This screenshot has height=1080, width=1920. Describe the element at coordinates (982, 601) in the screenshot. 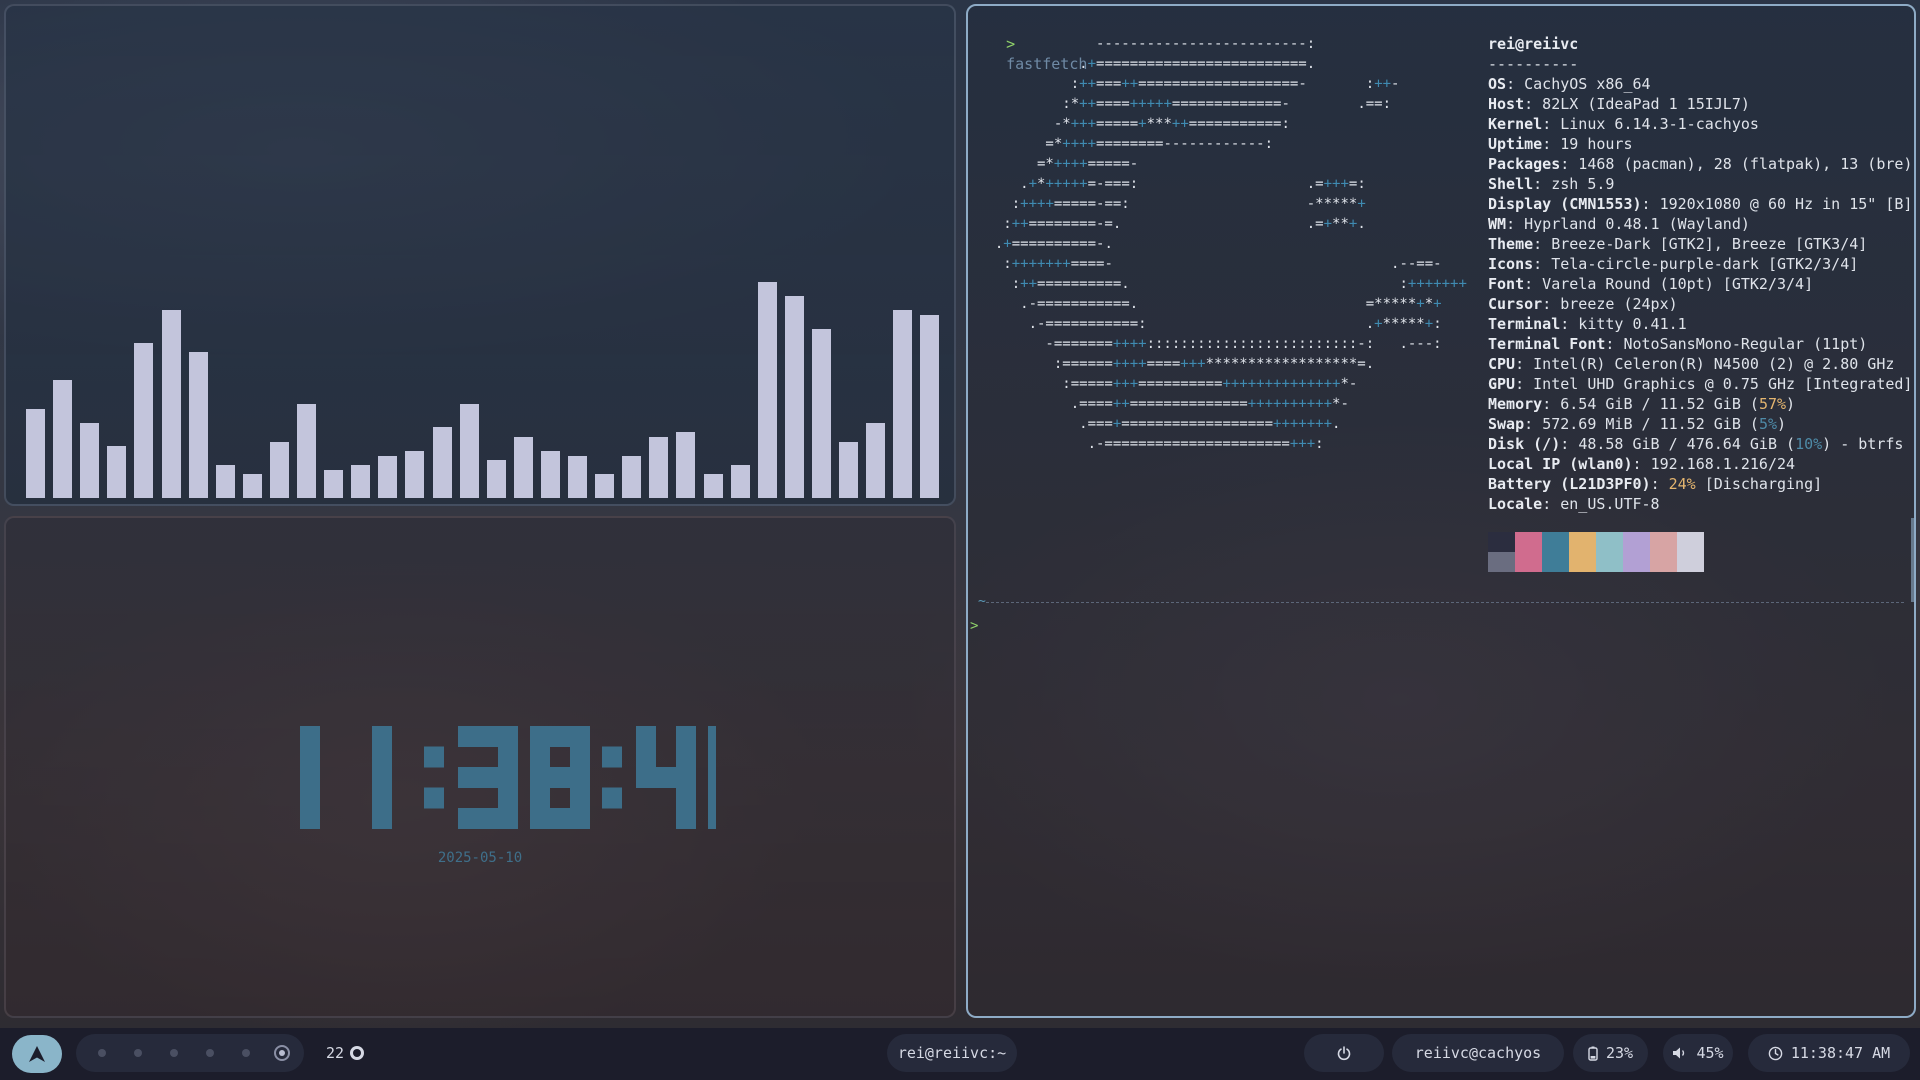

I see `cwd-tilde: ~` at that location.